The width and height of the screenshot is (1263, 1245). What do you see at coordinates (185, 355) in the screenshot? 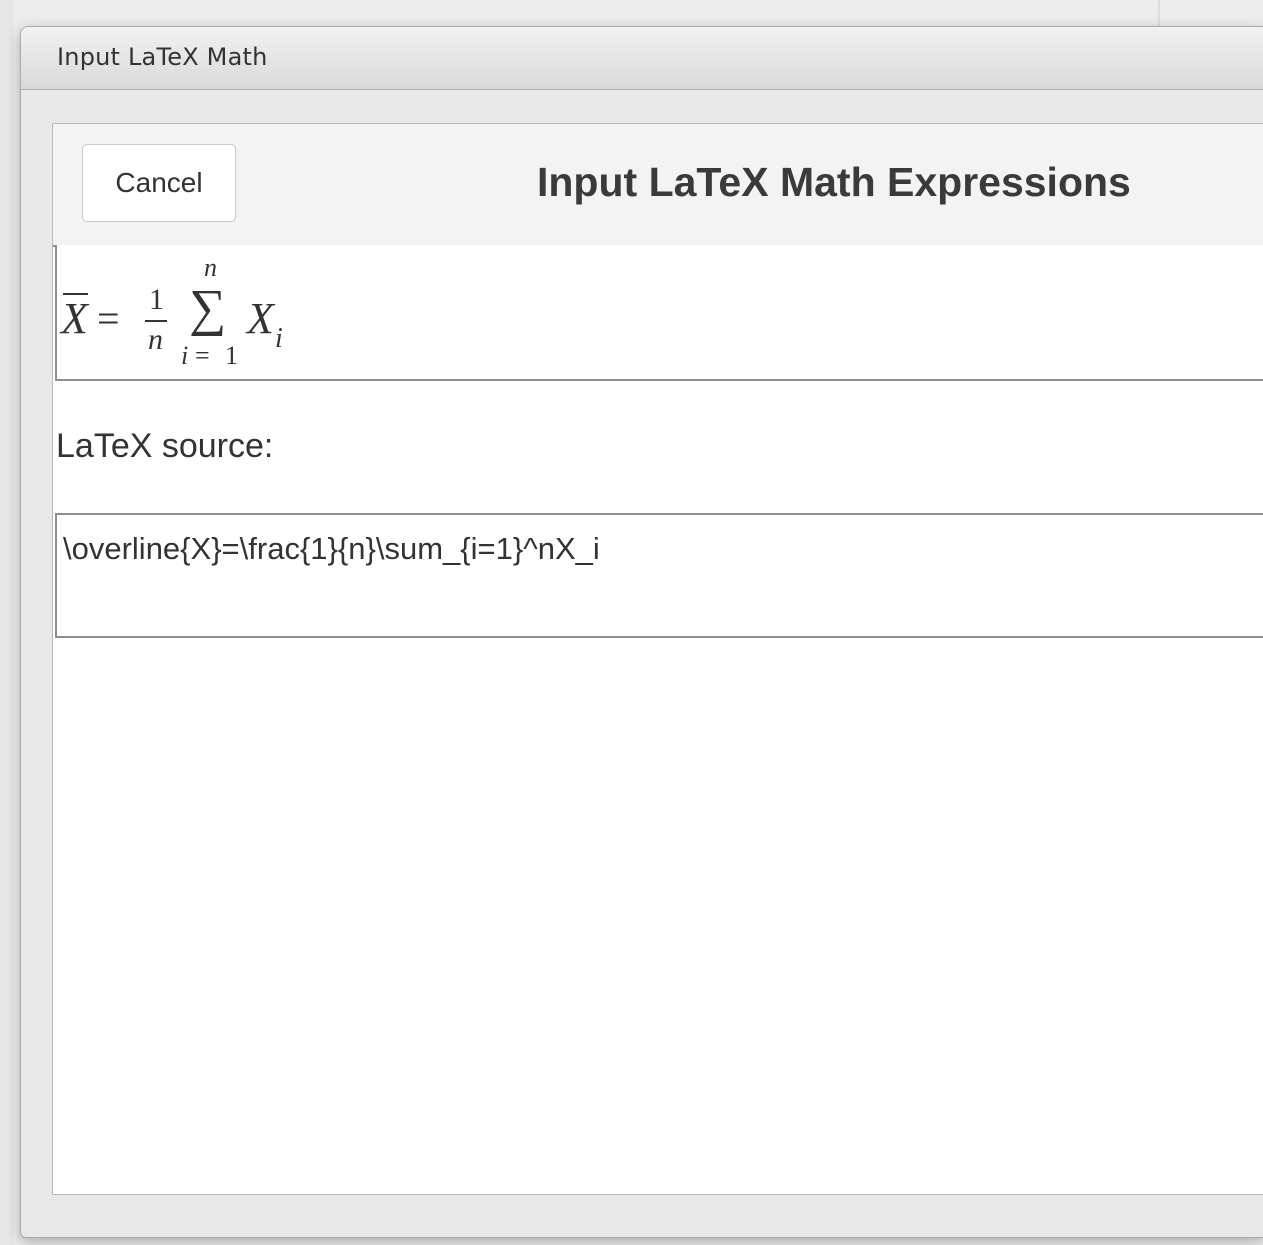
I see `sum-lower-var: i` at bounding box center [185, 355].